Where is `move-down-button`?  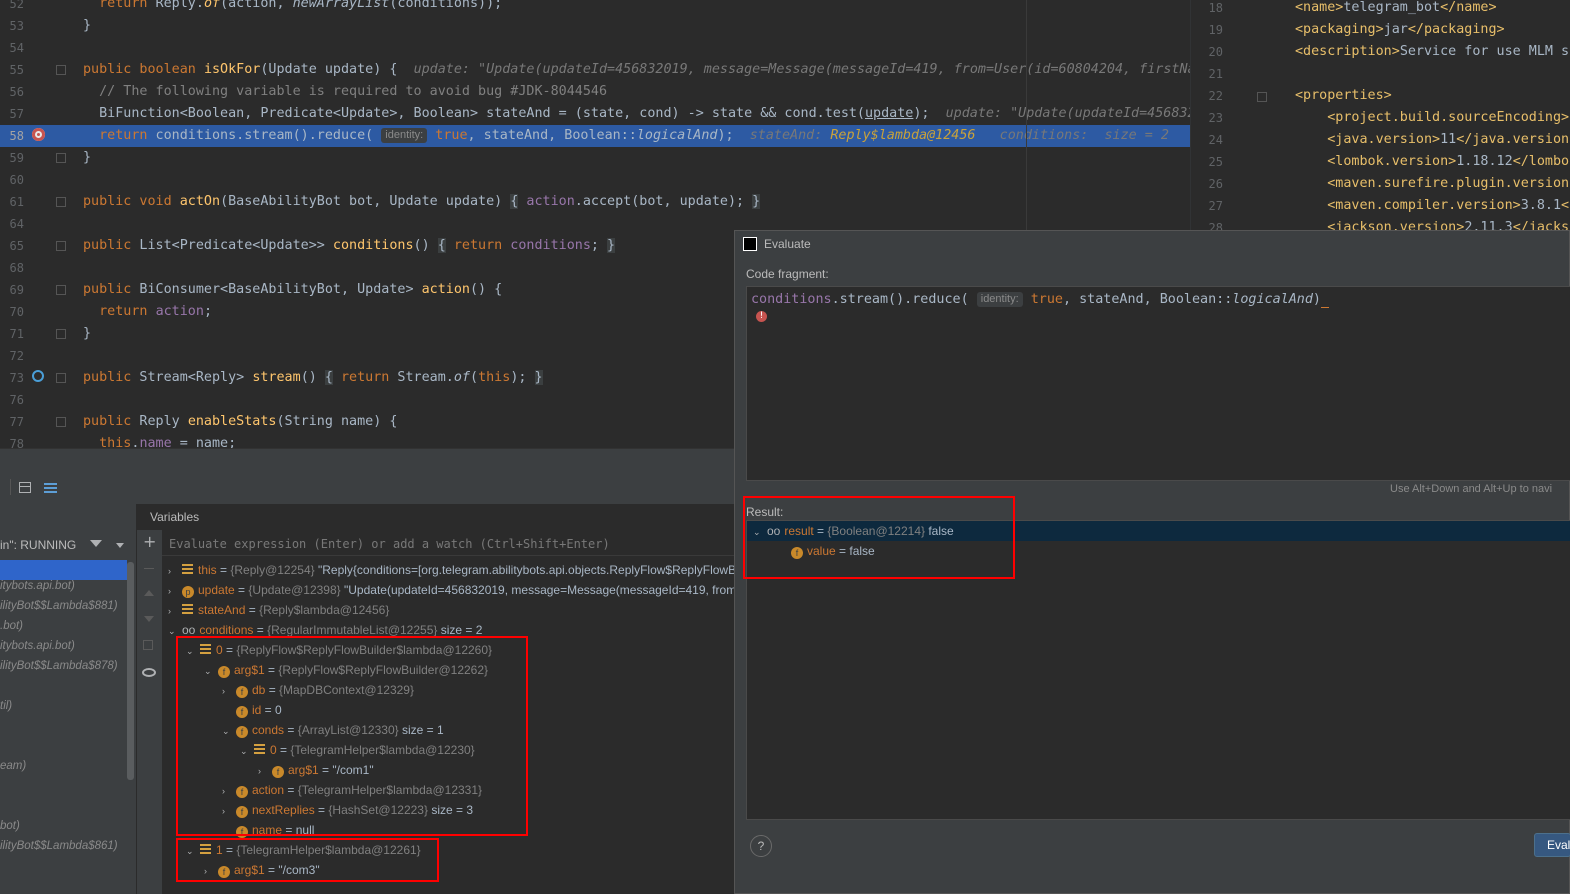 move-down-button is located at coordinates (149, 619).